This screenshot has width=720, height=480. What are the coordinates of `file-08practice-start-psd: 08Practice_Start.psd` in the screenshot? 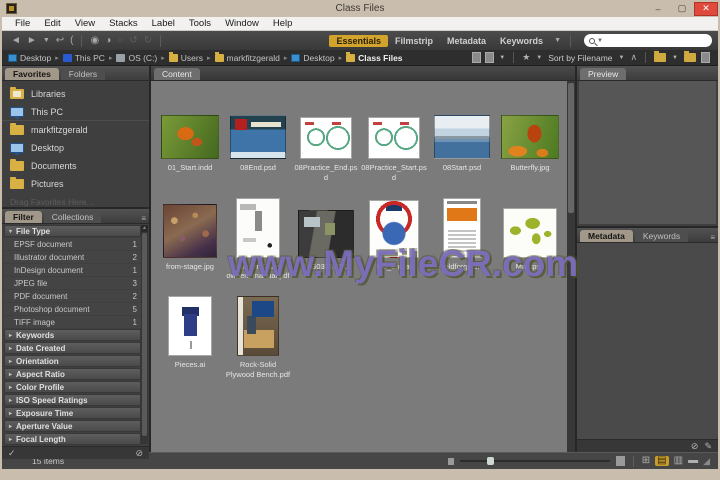 It's located at (394, 135).